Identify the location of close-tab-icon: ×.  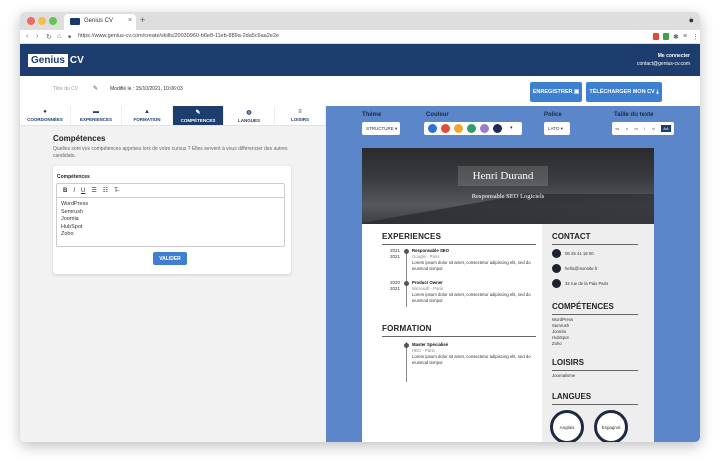
(130, 20).